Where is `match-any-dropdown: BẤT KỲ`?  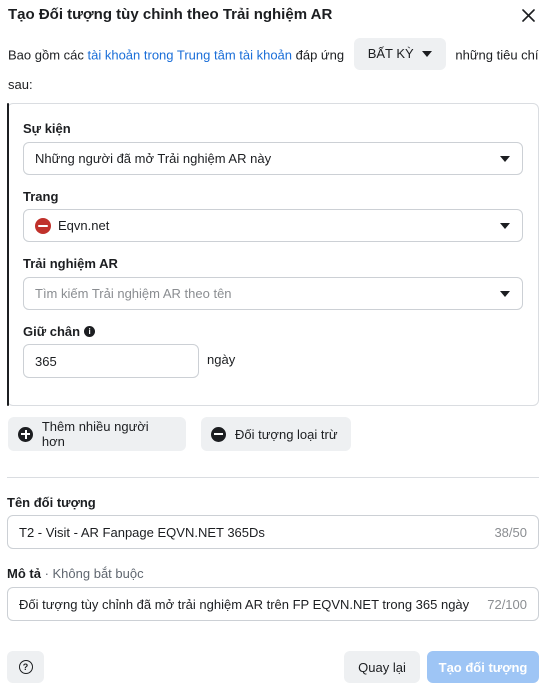 match-any-dropdown: BẤT KỲ is located at coordinates (399, 54).